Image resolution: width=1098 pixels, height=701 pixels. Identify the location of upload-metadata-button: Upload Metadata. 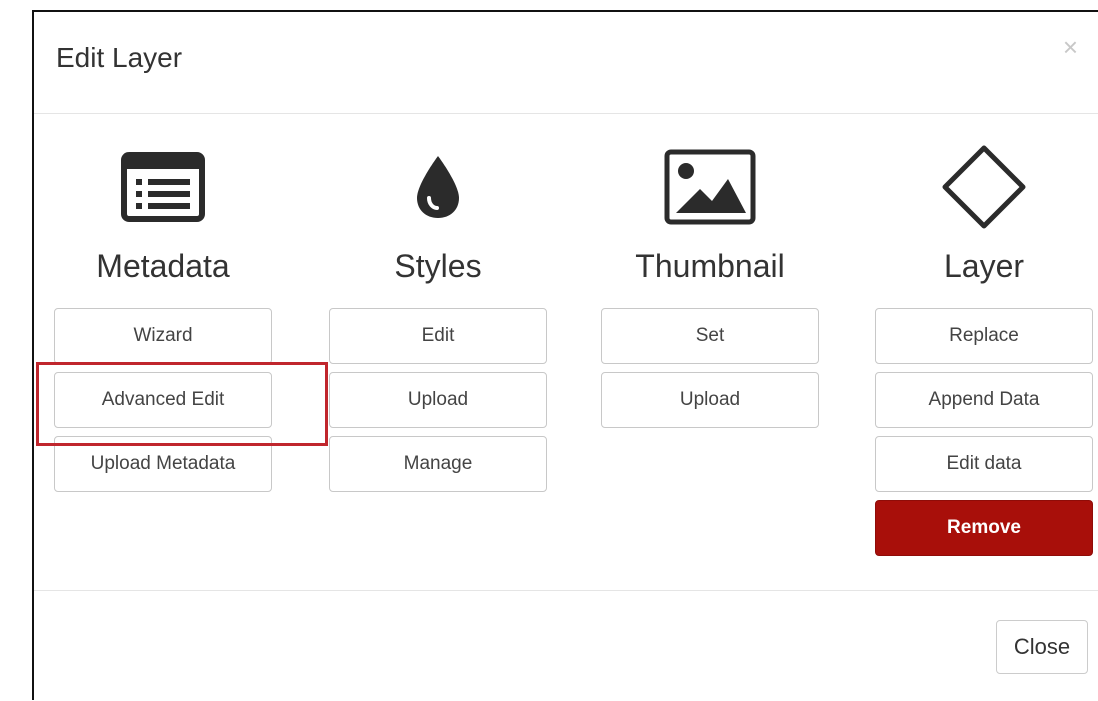
(163, 464).